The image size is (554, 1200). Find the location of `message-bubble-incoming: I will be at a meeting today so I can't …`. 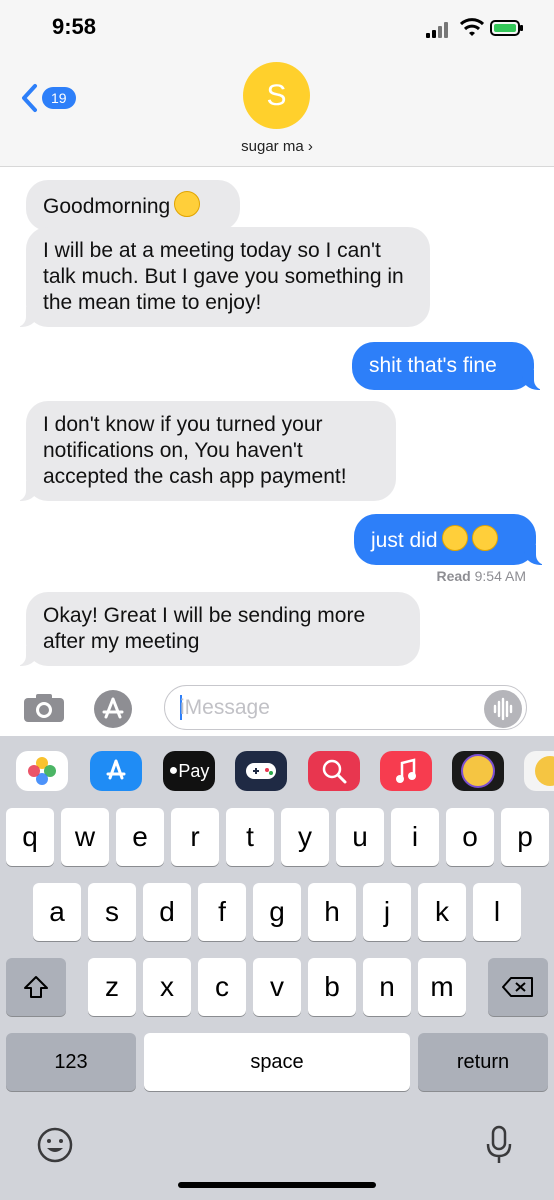

message-bubble-incoming: I will be at a meeting today so I can't … is located at coordinates (223, 277).